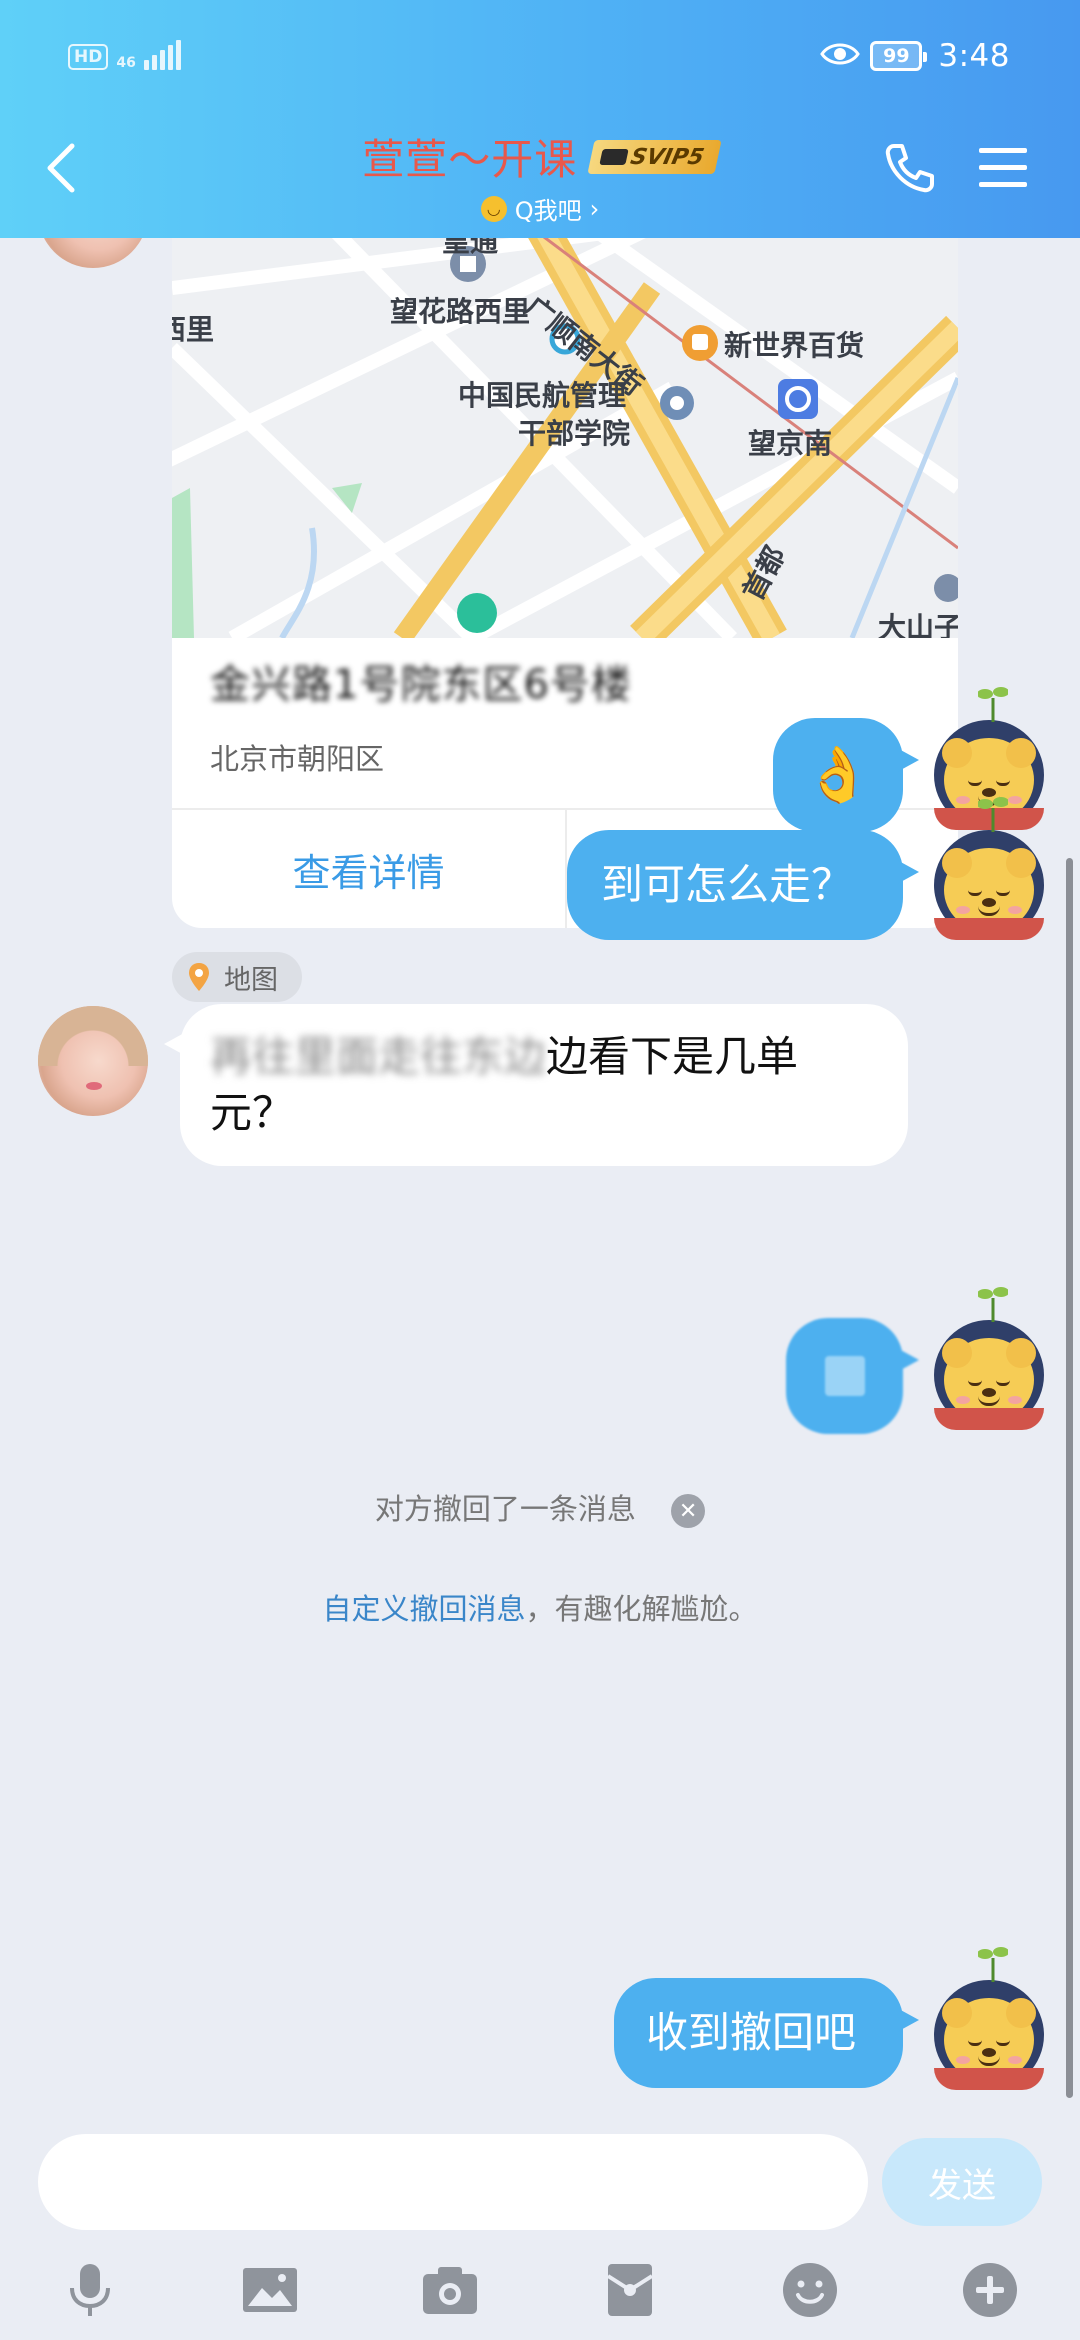 The image size is (1080, 2340). Describe the element at coordinates (162, 55) in the screenshot. I see `signal-icon` at that location.